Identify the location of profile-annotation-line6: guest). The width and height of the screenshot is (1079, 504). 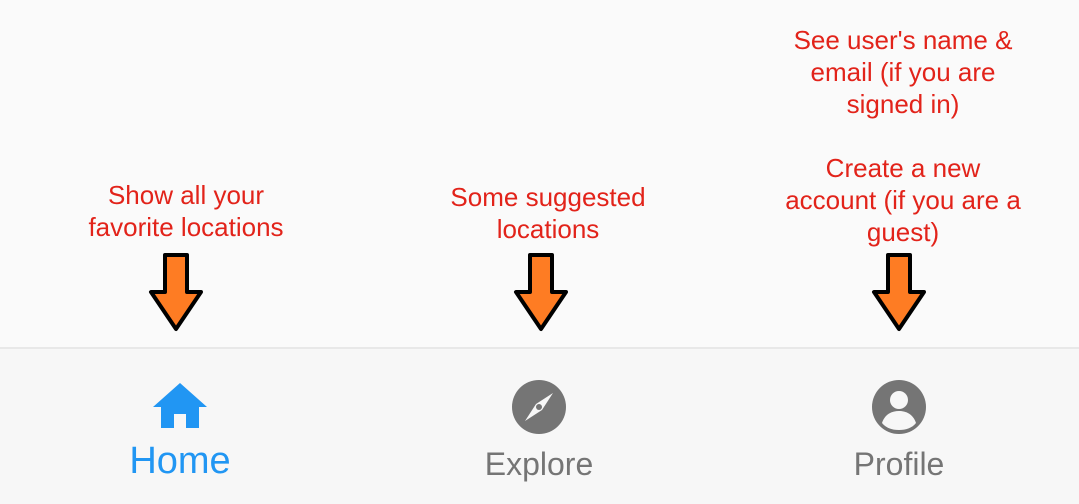
(903, 232).